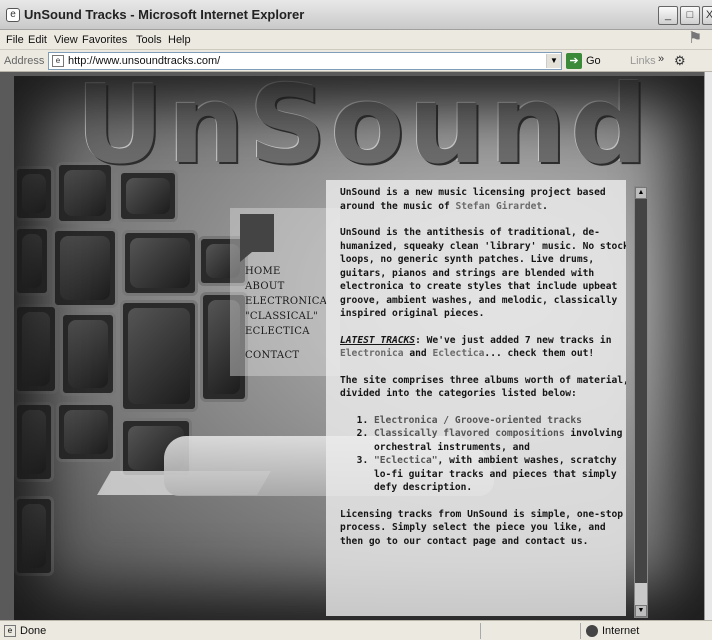 Image resolution: width=712 pixels, height=640 pixels. What do you see at coordinates (263, 271) in the screenshot?
I see `nav-home: HOME` at bounding box center [263, 271].